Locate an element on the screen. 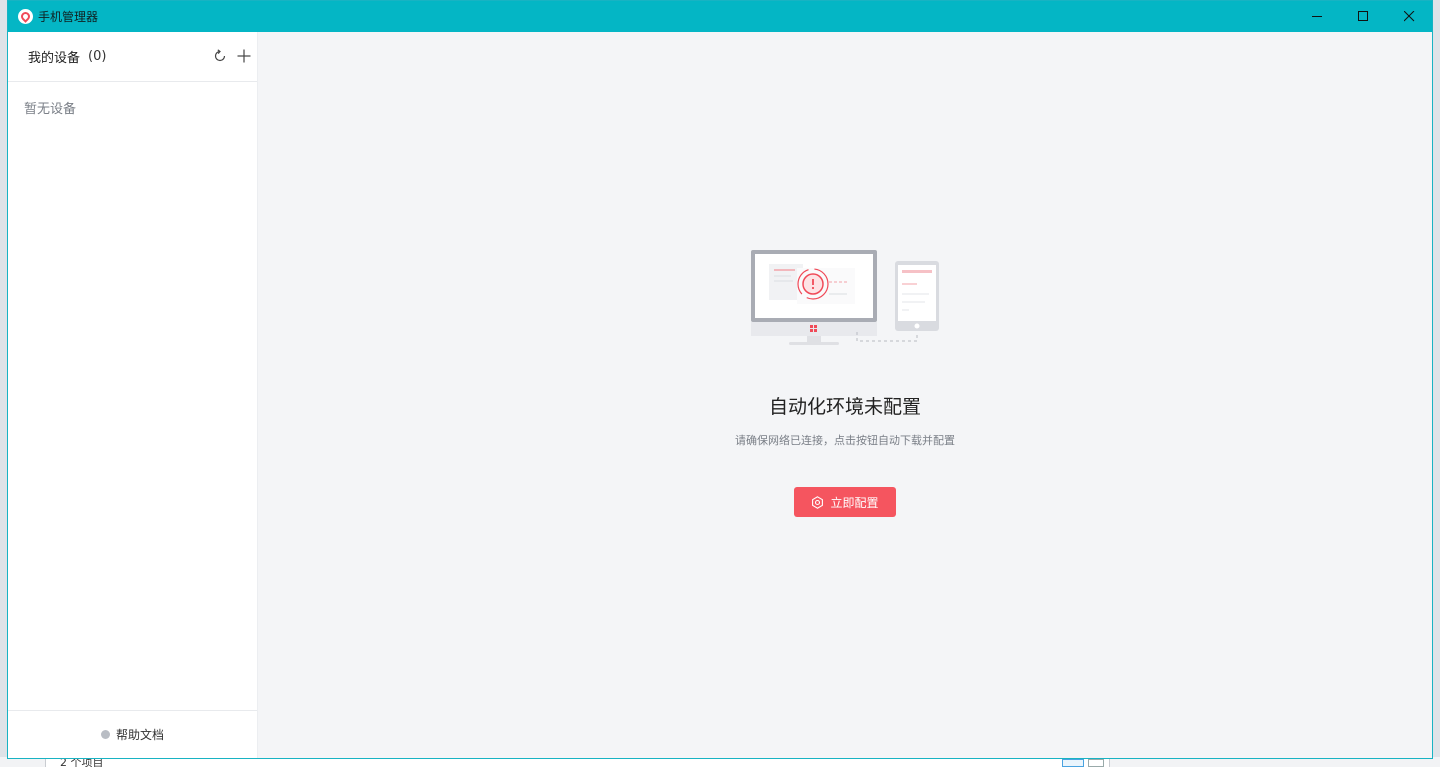 The height and width of the screenshot is (767, 1440). maximize-icon is located at coordinates (1362, 16).